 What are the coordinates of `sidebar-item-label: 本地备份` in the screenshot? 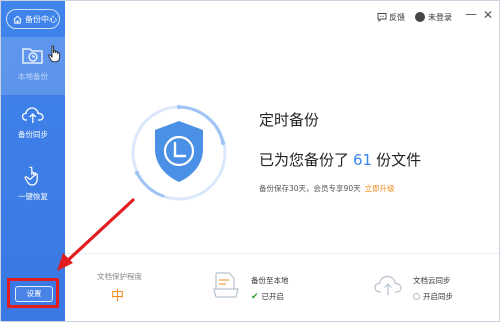 It's located at (33, 76).